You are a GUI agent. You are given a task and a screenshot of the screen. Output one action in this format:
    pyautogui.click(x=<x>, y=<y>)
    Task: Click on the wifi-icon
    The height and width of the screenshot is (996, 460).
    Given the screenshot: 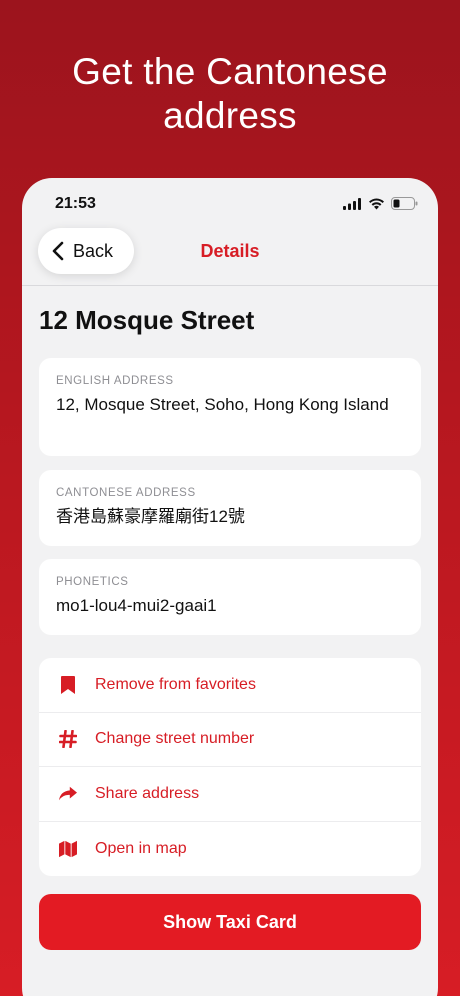 What is the action you would take?
    pyautogui.click(x=376, y=203)
    